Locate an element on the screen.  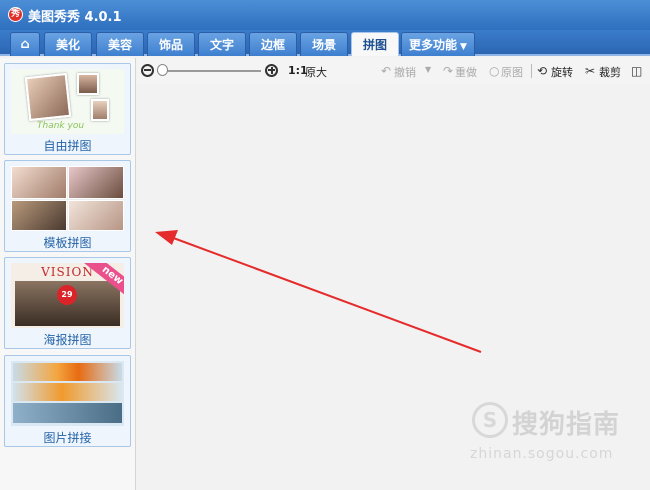
arrow-head is located at coordinates (166, 237).